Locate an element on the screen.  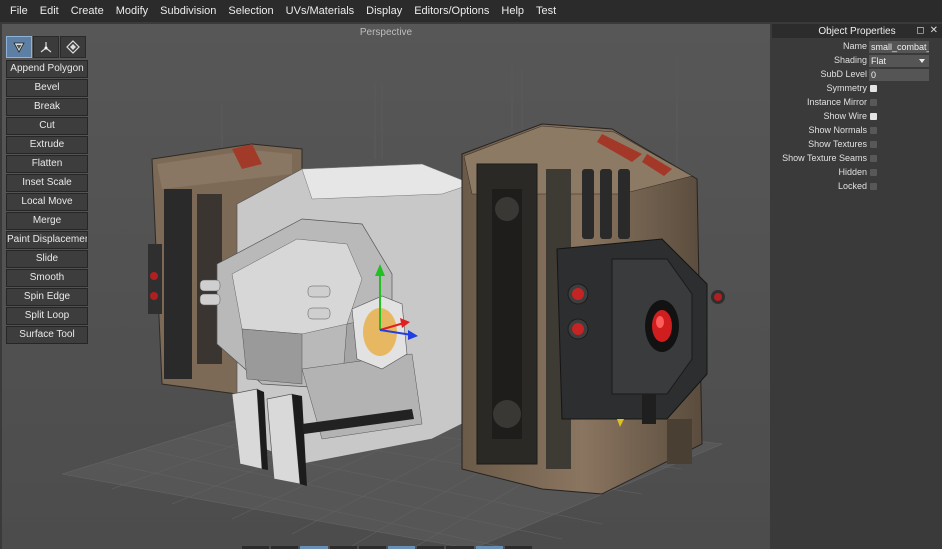
menu-edit: Edit is located at coordinates (49, 11).